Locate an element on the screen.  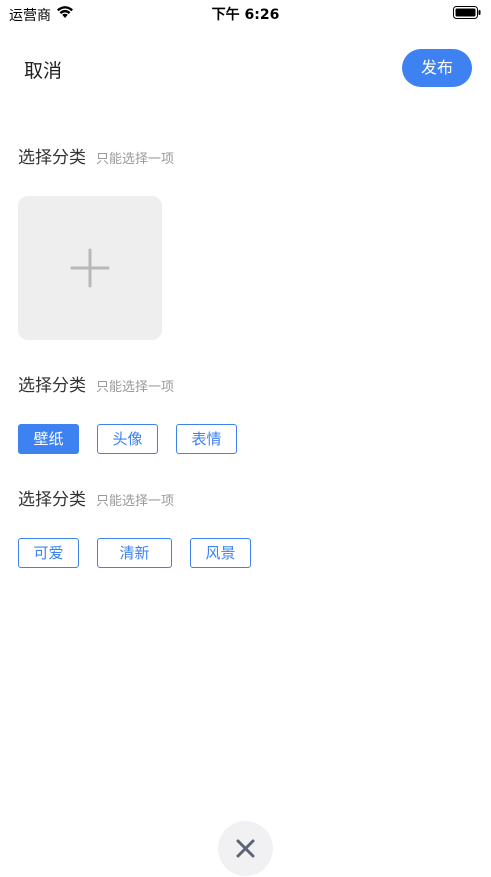
status-bar: 运营商 下午 6:26 is located at coordinates (245, 13).